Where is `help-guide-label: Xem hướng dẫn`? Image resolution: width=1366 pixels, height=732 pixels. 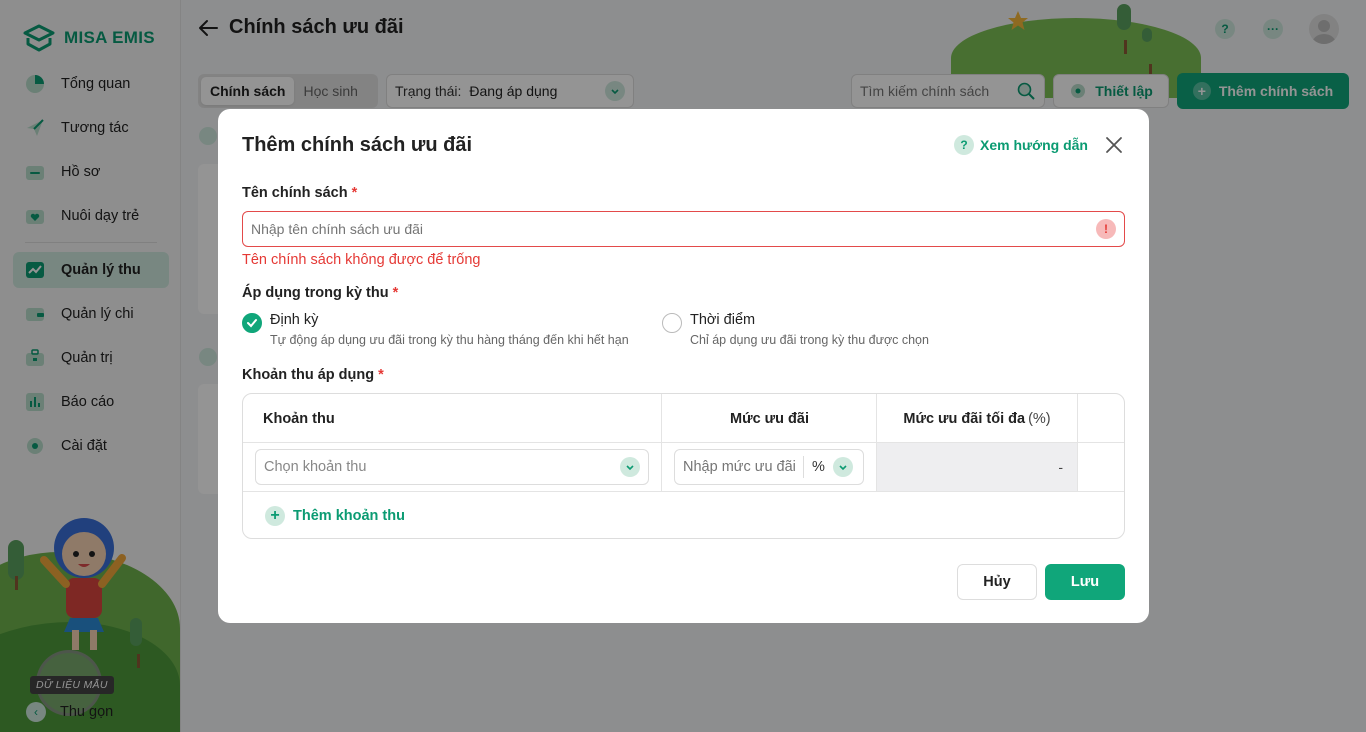
help-guide-label: Xem hướng dẫn is located at coordinates (1034, 145).